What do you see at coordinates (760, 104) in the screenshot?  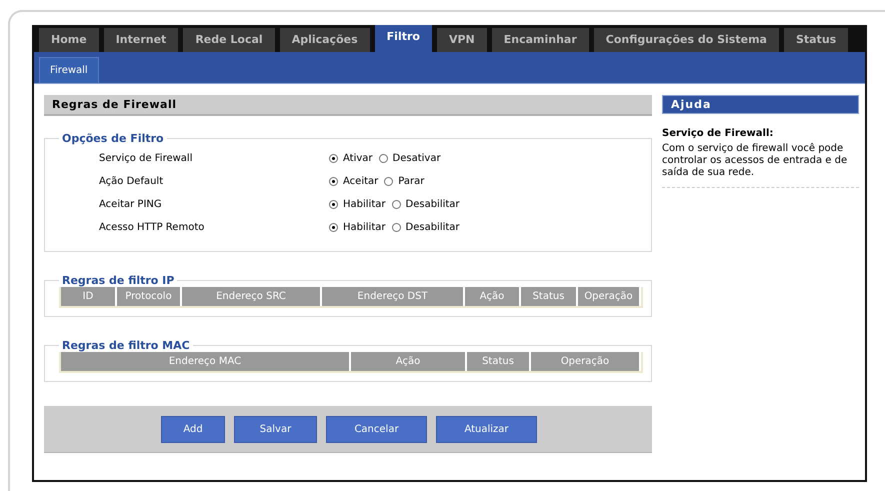 I see `help-title: Ajuda` at bounding box center [760, 104].